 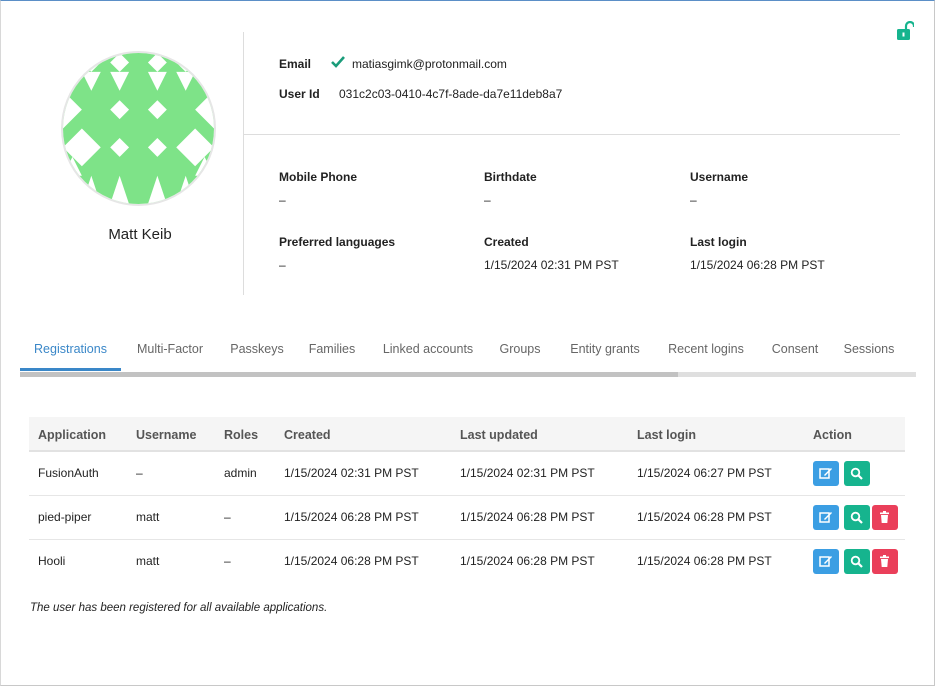 What do you see at coordinates (70, 354) in the screenshot?
I see `tab-registrations: Registrations` at bounding box center [70, 354].